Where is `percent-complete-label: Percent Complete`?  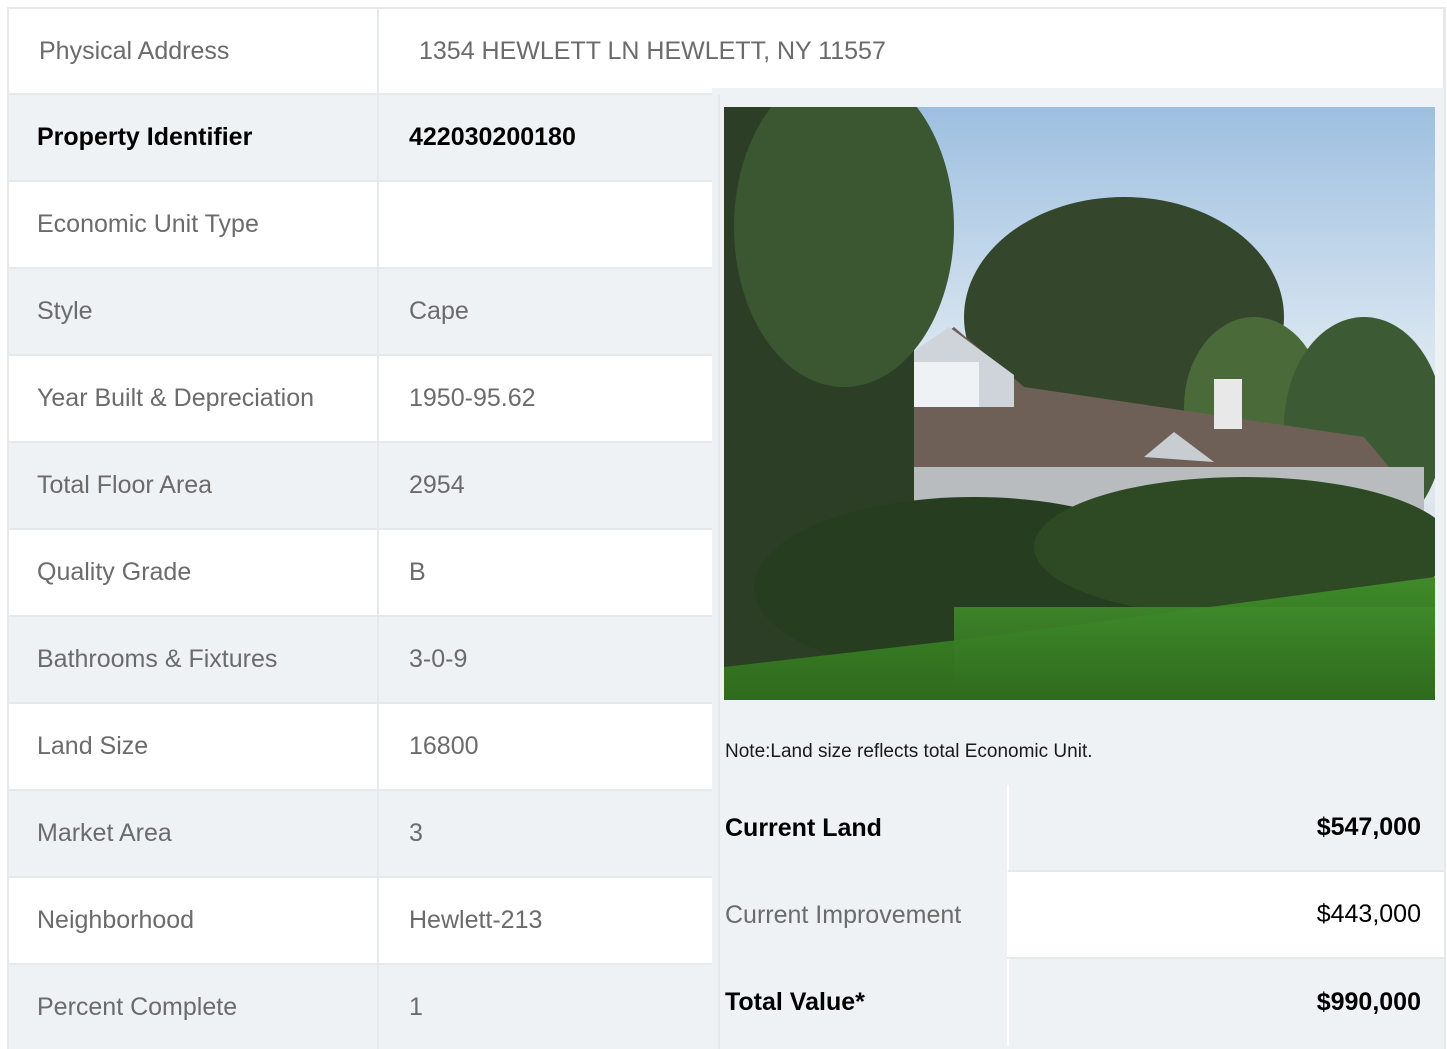 percent-complete-label: Percent Complete is located at coordinates (193, 1007).